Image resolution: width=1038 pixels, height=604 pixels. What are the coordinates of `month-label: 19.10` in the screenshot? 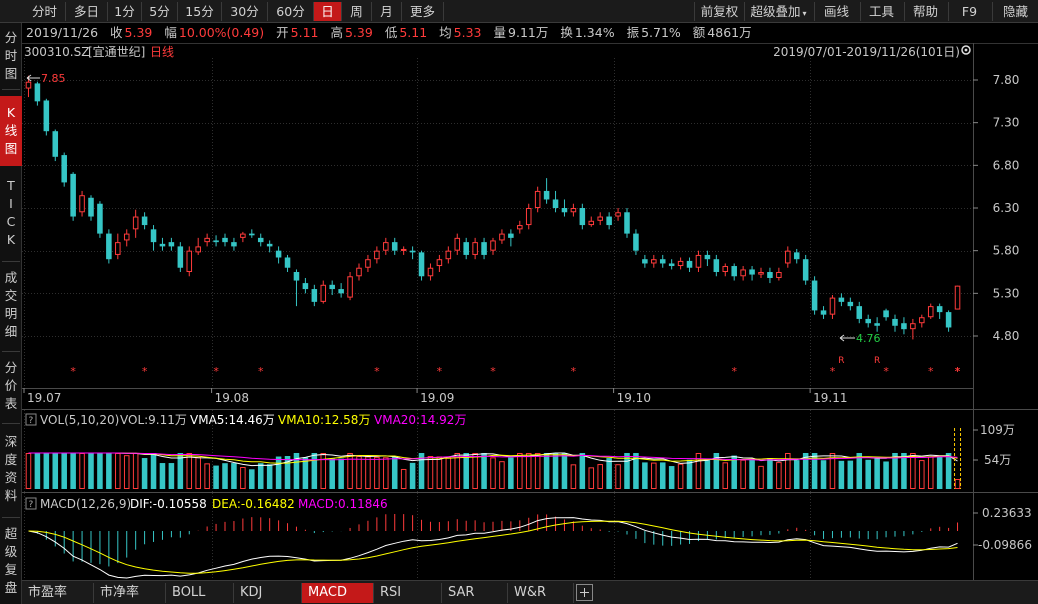 It's located at (634, 398).